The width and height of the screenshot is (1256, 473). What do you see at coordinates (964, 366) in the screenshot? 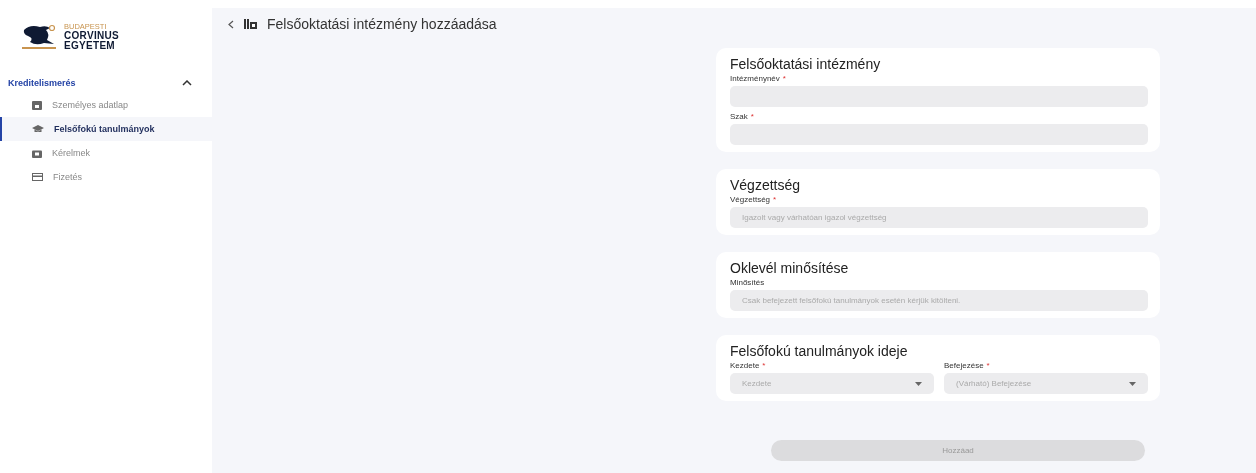
I see `field-label: Befejezése` at bounding box center [964, 366].